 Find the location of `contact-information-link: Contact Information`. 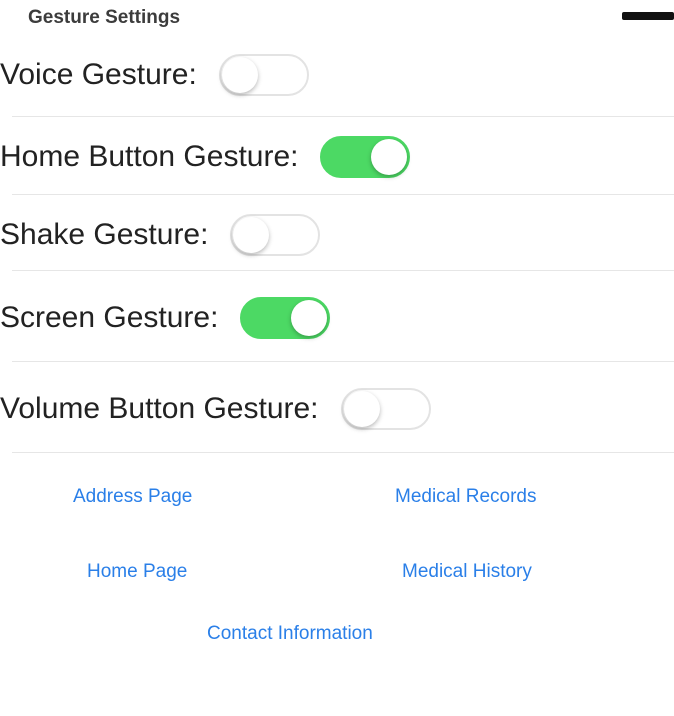

contact-information-link: Contact Information is located at coordinates (290, 634).